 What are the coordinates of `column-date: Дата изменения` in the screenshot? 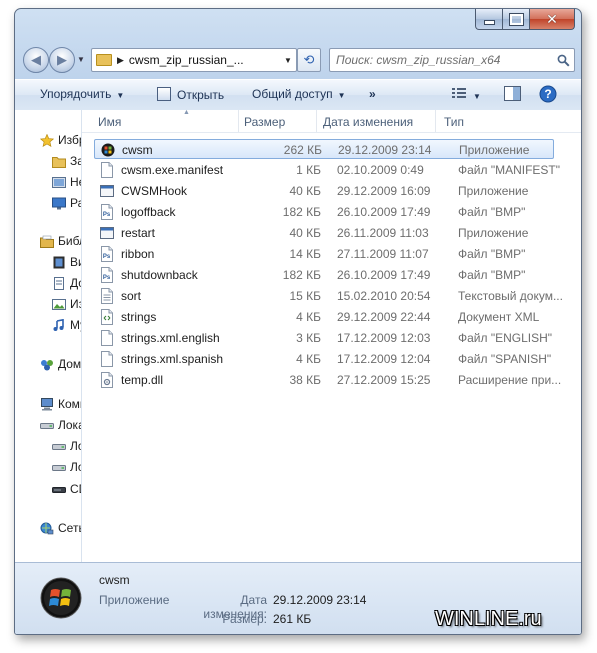 It's located at (368, 122).